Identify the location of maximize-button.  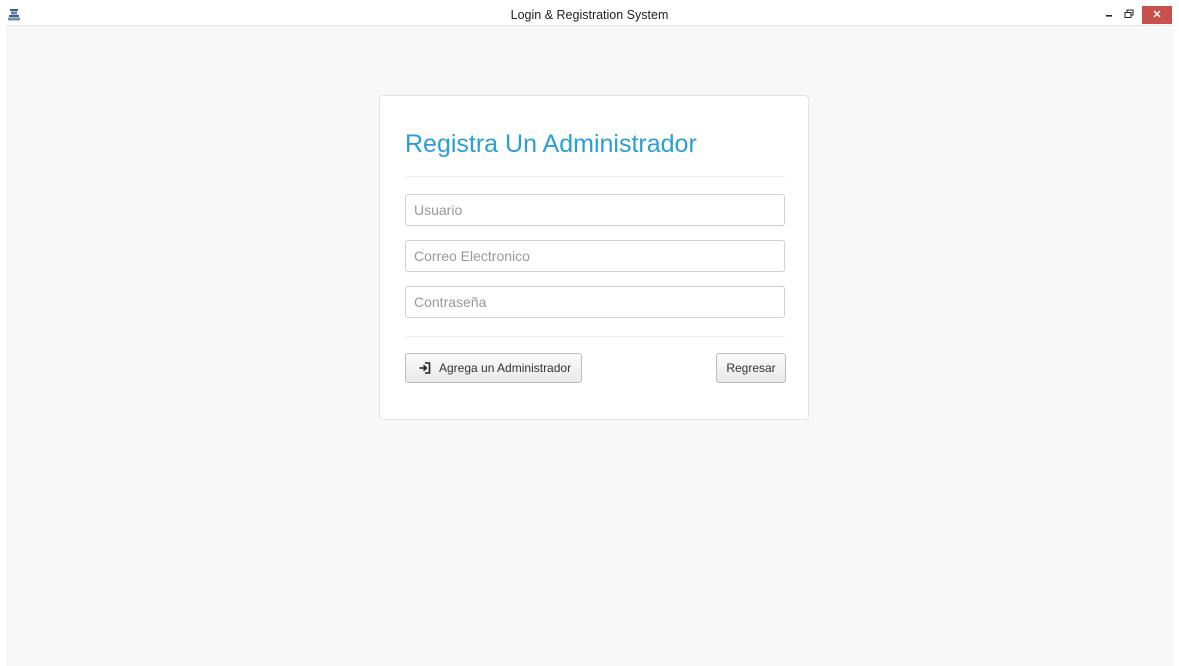
(1129, 15).